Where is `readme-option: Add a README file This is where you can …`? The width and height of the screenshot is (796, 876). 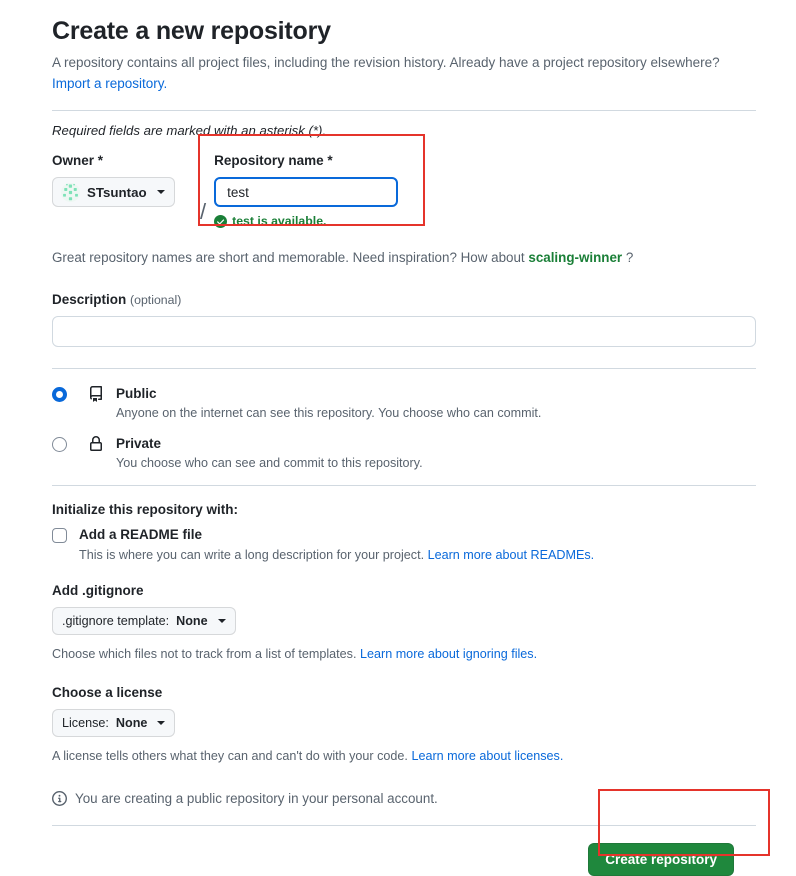
readme-option: Add a README file This is where you can … is located at coordinates (404, 545).